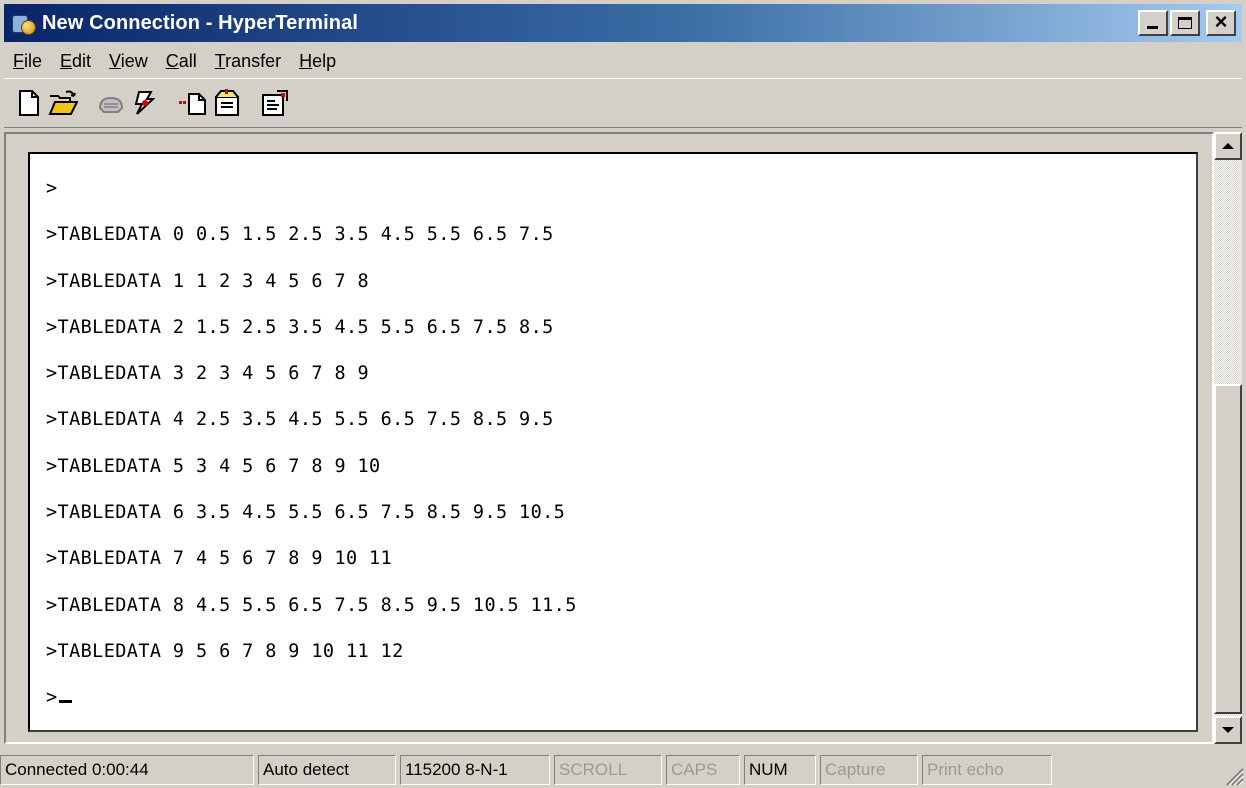 Image resolution: width=1246 pixels, height=788 pixels. Describe the element at coordinates (187, 60) in the screenshot. I see `menu-call-label: all` at that location.